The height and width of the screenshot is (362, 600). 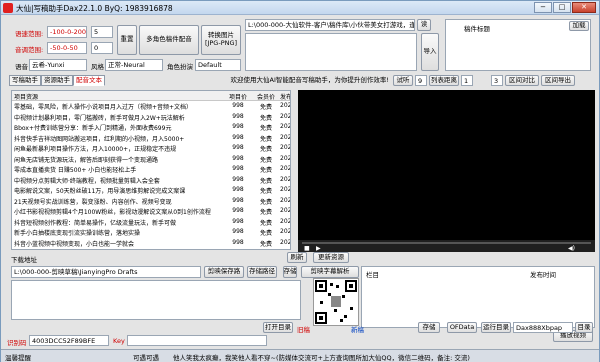 I want to click on save-button: 存储, so click(x=429, y=327).